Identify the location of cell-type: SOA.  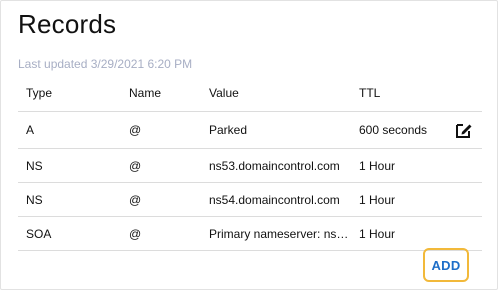
(69, 233).